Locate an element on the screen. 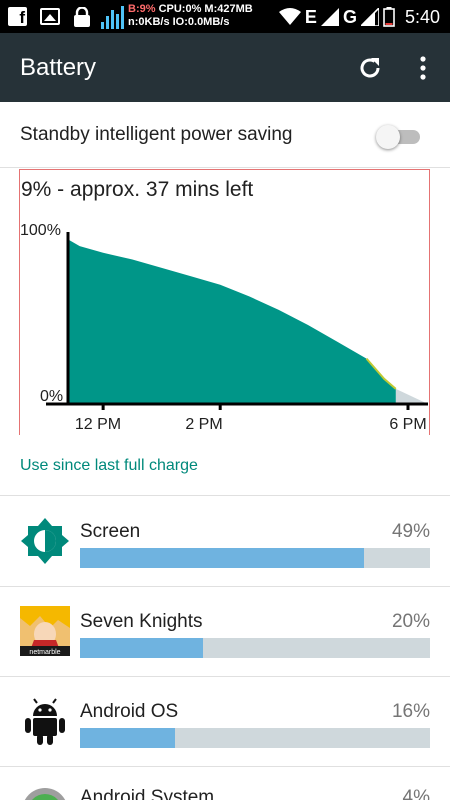 Image resolution: width=450 pixels, height=800 pixels. battery-projection-area is located at coordinates (411, 396).